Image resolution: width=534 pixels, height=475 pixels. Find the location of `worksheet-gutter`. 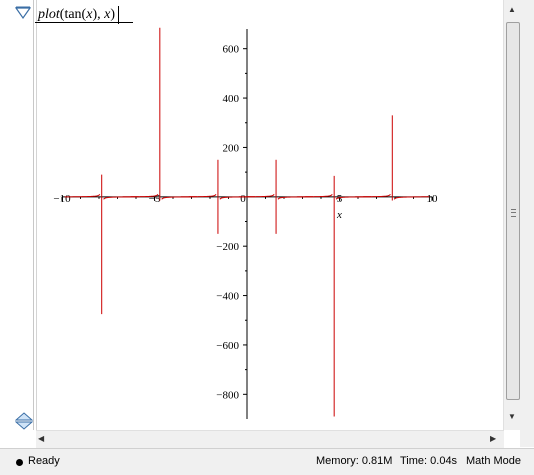

worksheet-gutter is located at coordinates (18, 215).